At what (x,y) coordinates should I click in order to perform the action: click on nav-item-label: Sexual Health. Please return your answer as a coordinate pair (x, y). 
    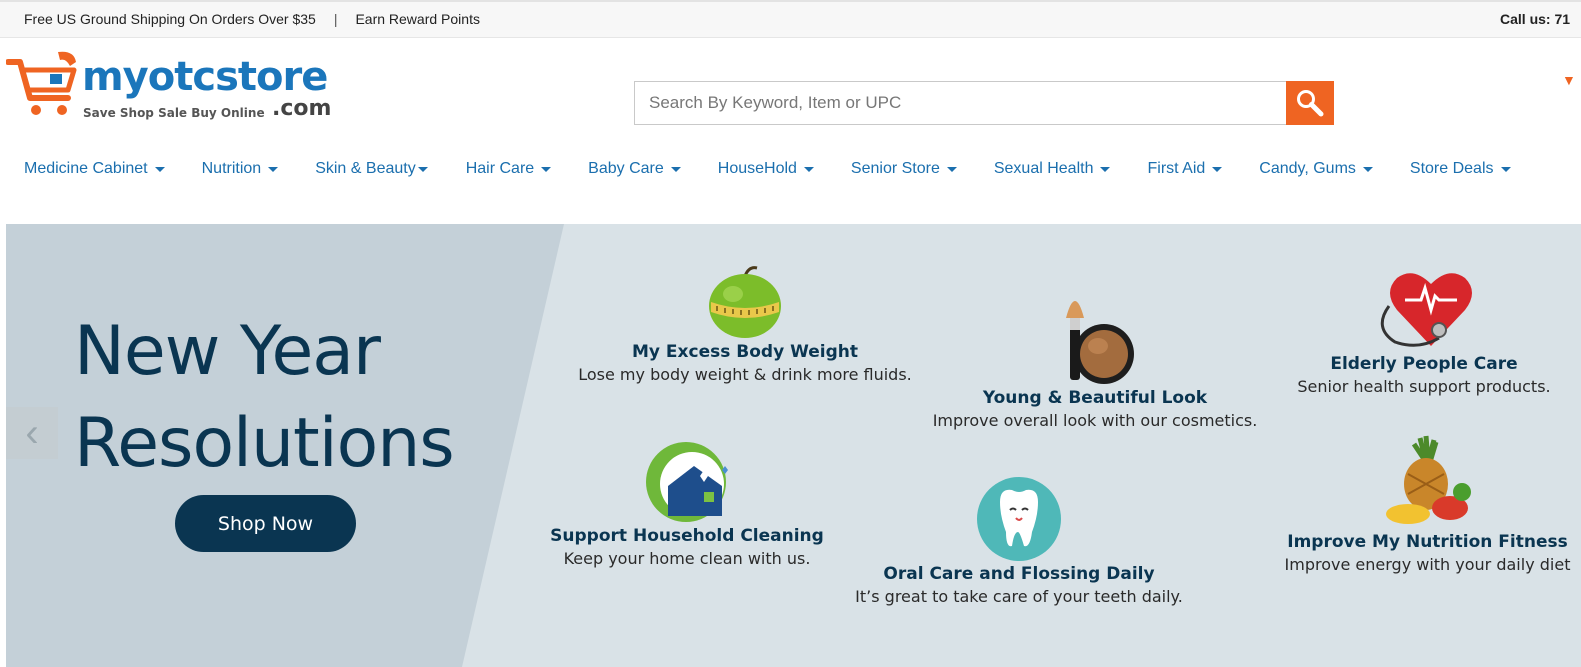
    Looking at the image, I should click on (1043, 168).